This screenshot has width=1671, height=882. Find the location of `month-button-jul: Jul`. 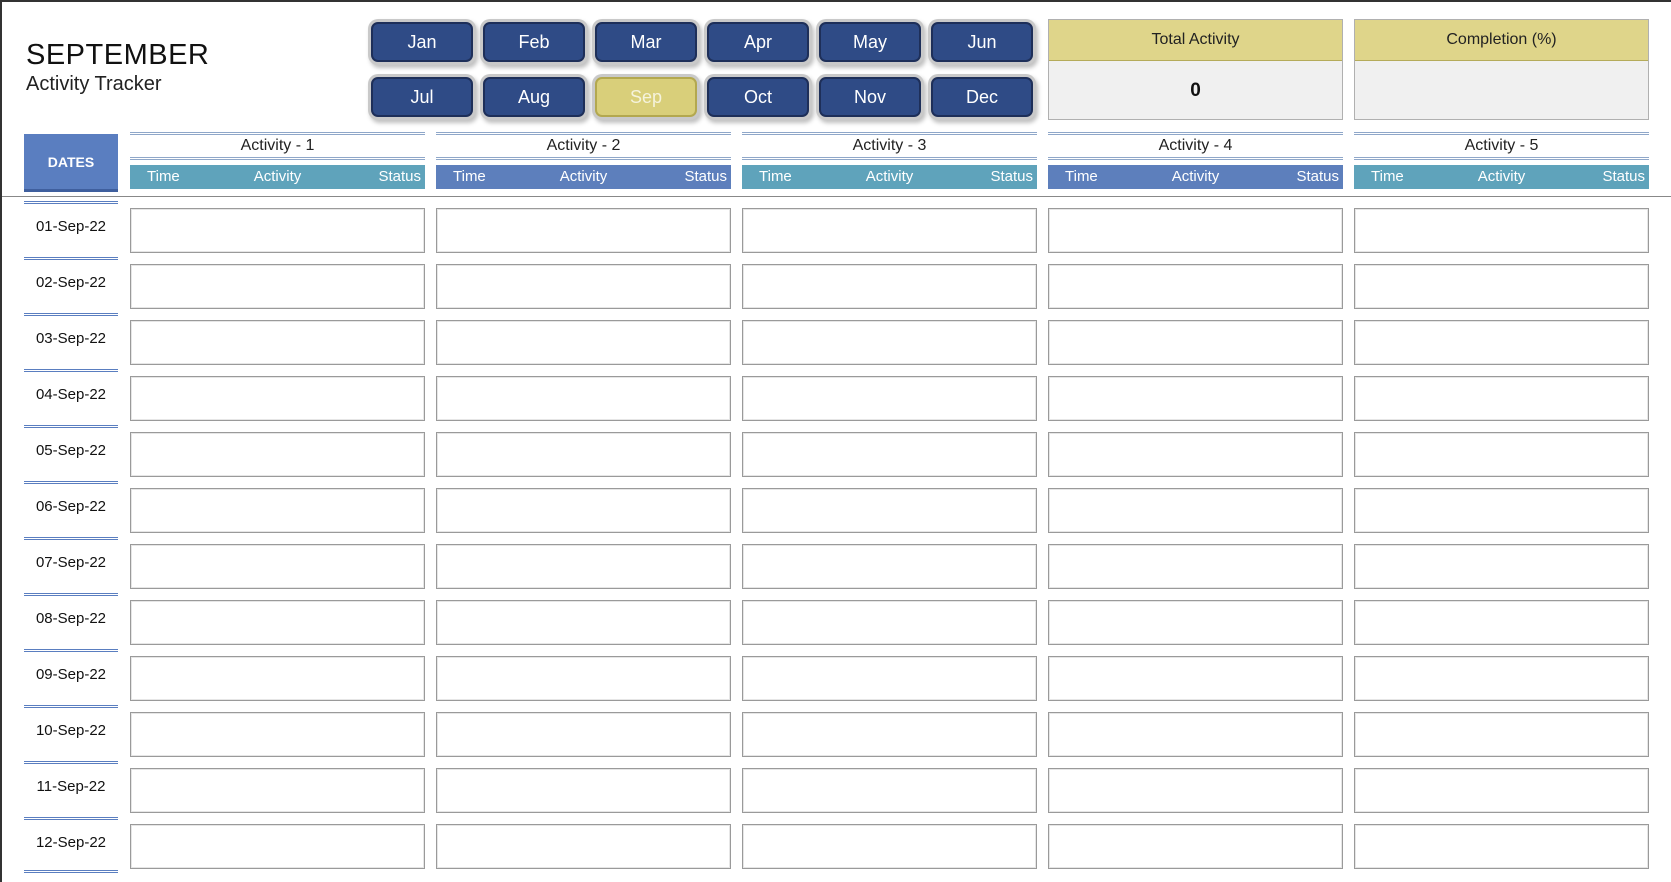

month-button-jul: Jul is located at coordinates (422, 97).